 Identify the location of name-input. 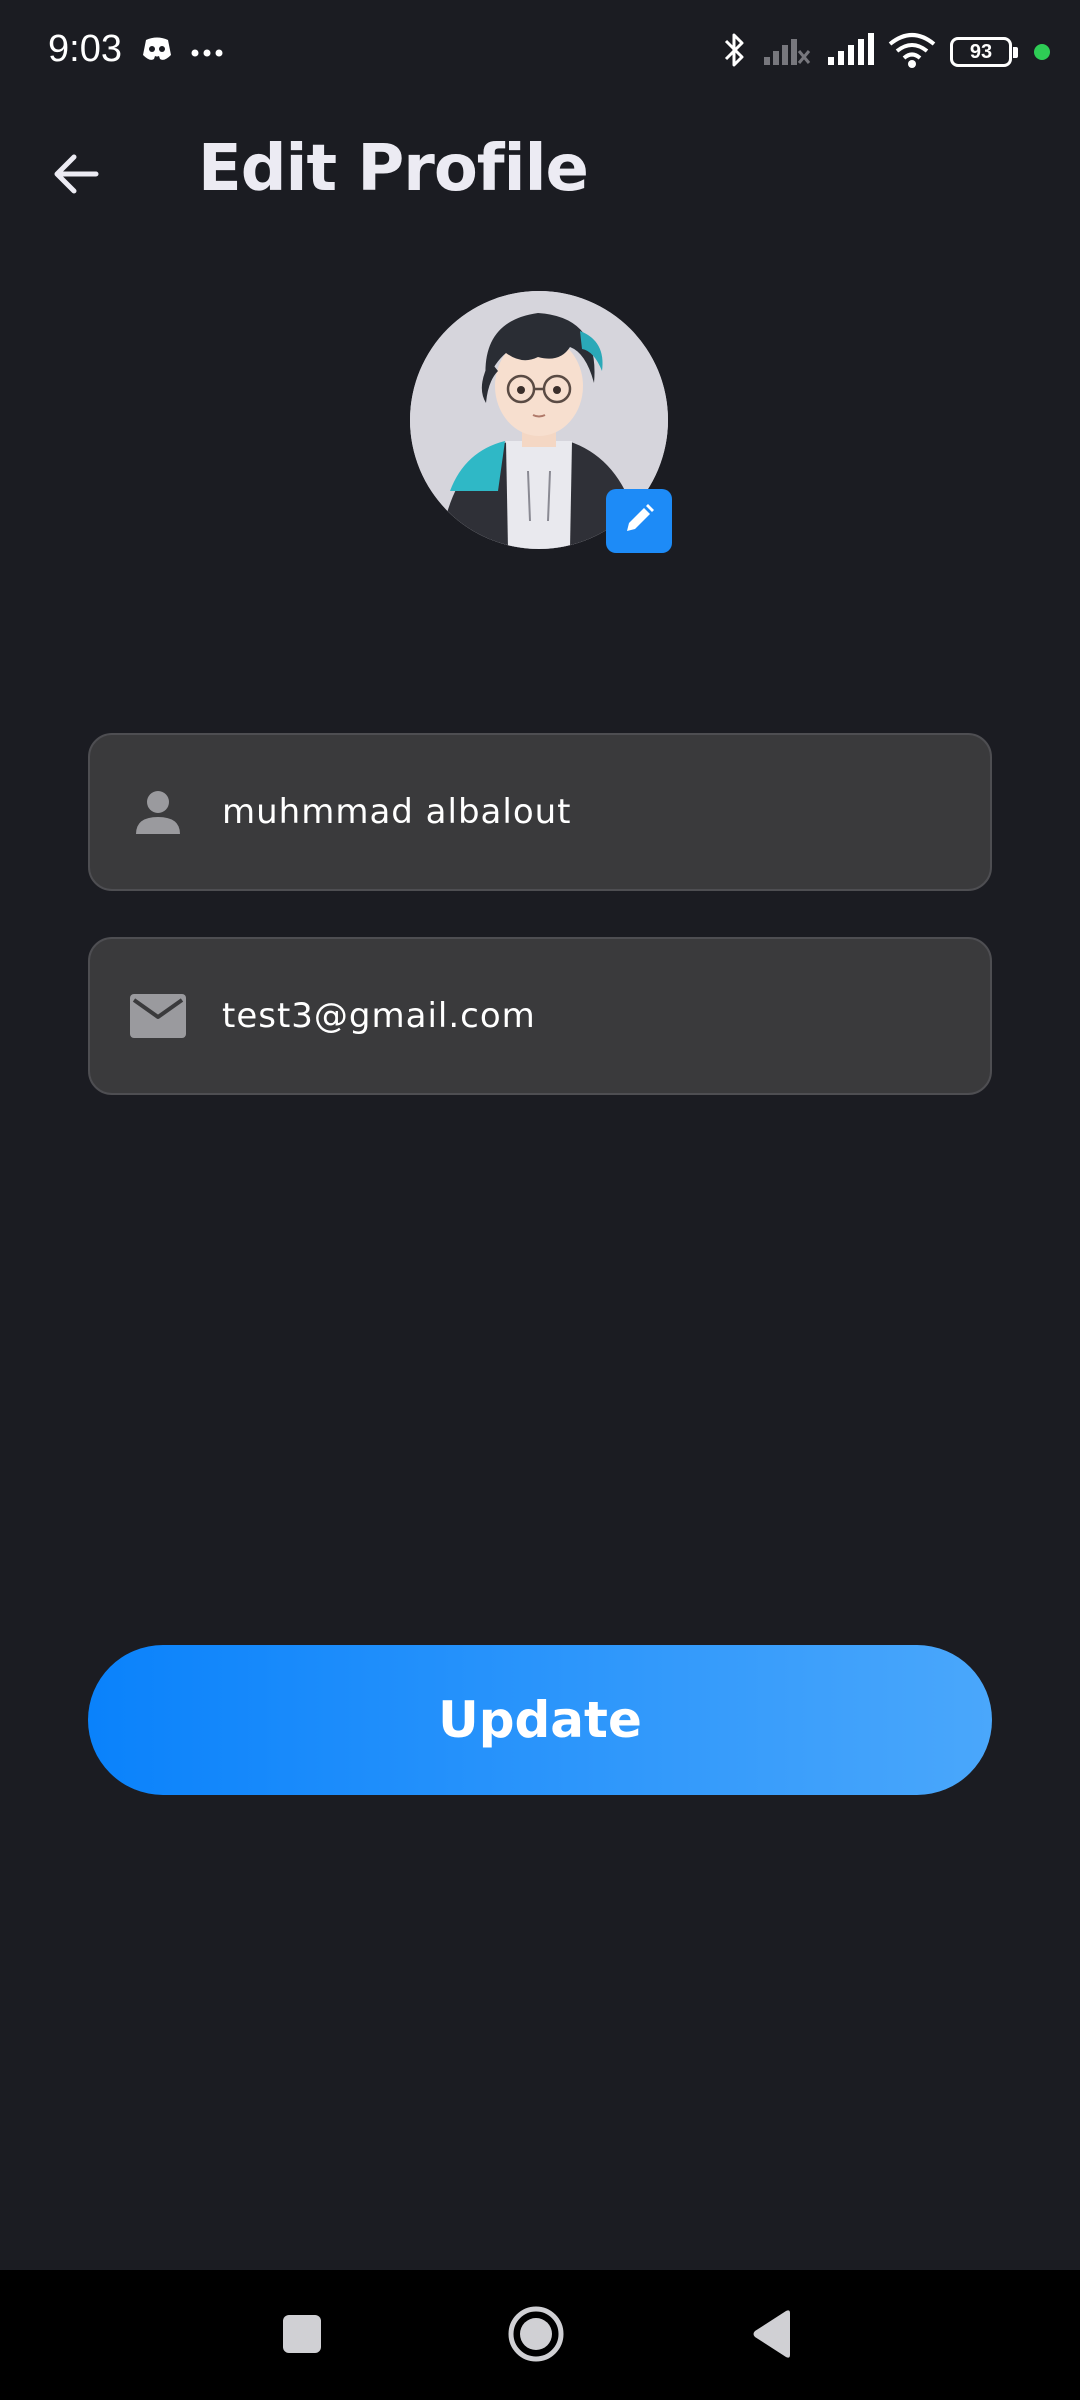
(591, 812).